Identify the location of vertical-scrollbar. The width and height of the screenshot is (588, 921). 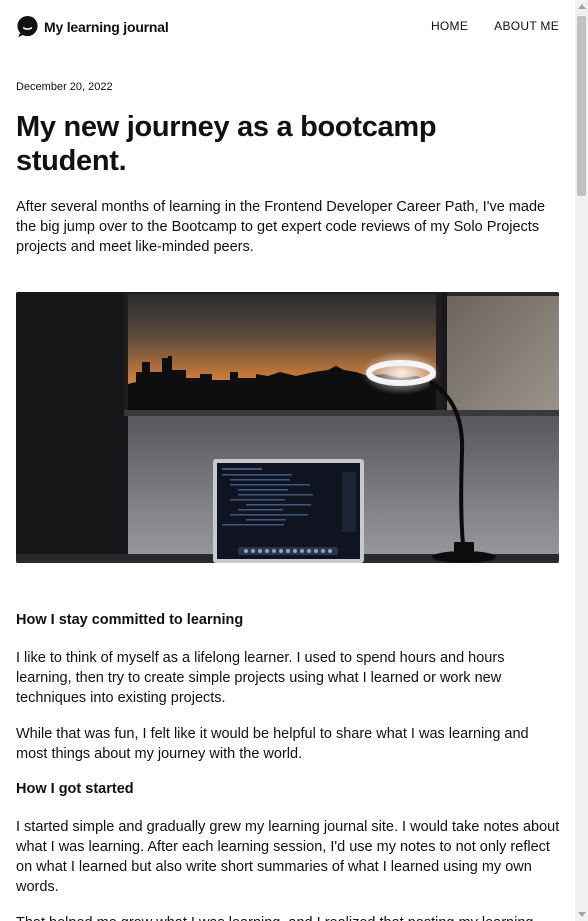
(581, 460).